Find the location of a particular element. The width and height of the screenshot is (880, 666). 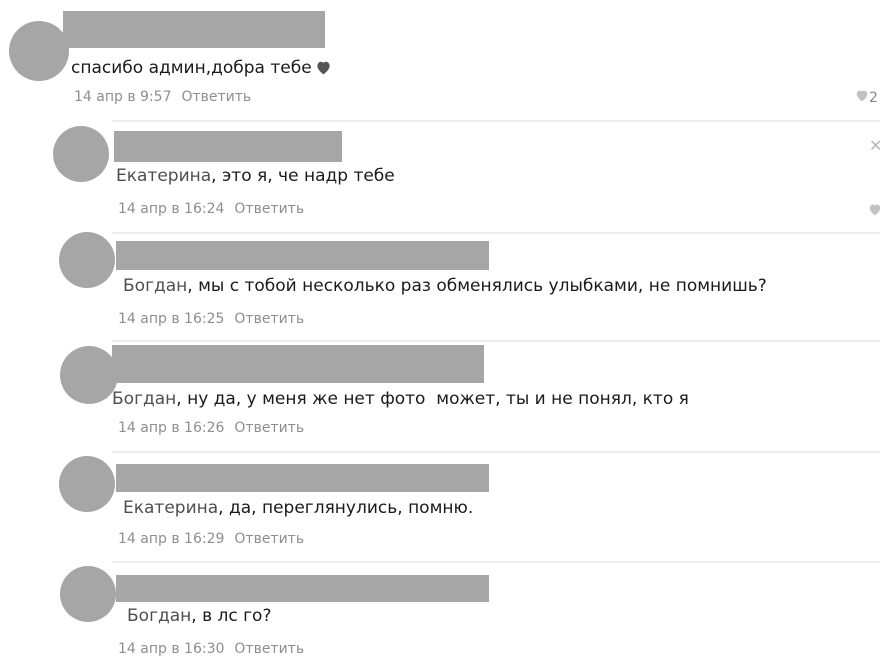

comment-meta: 14 апр в 16:24 Ответить is located at coordinates (211, 209).